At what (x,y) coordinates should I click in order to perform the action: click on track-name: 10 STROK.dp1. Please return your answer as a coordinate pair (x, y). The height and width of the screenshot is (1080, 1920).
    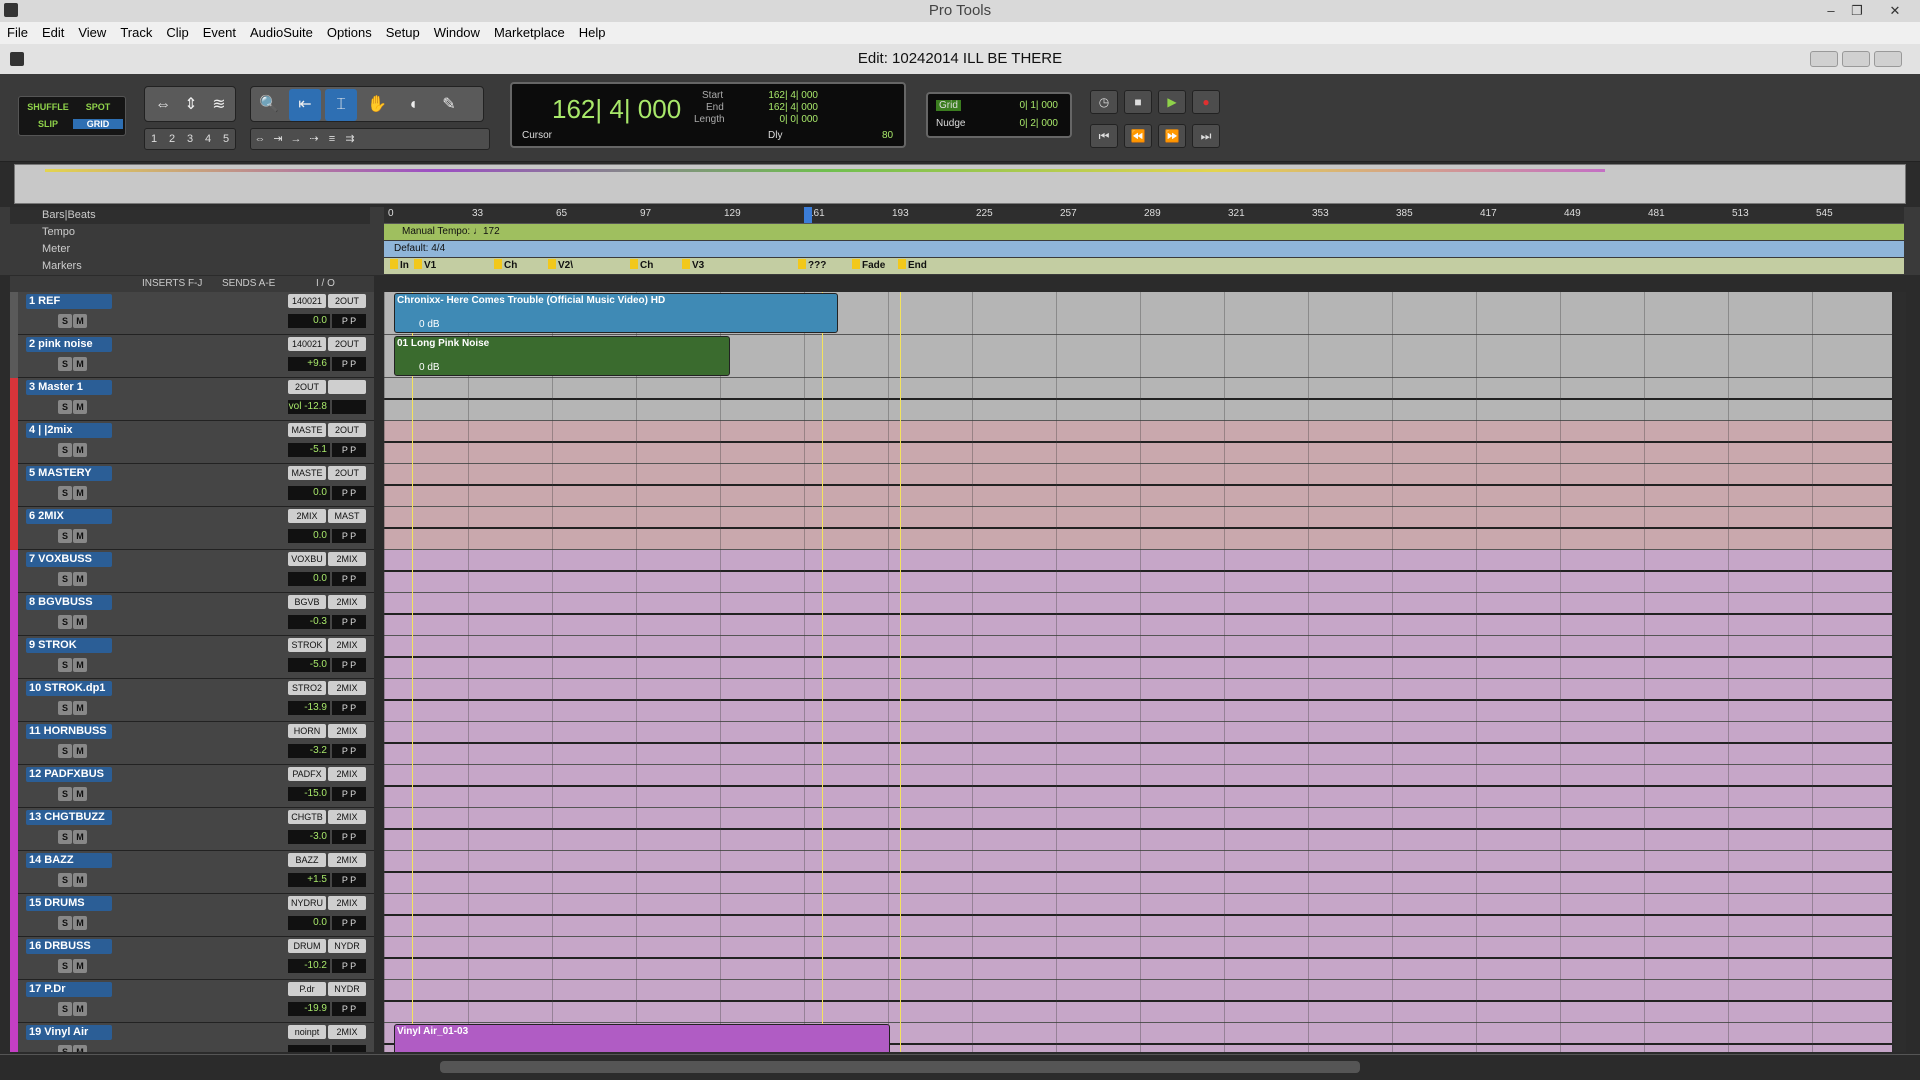
    Looking at the image, I should click on (69, 688).